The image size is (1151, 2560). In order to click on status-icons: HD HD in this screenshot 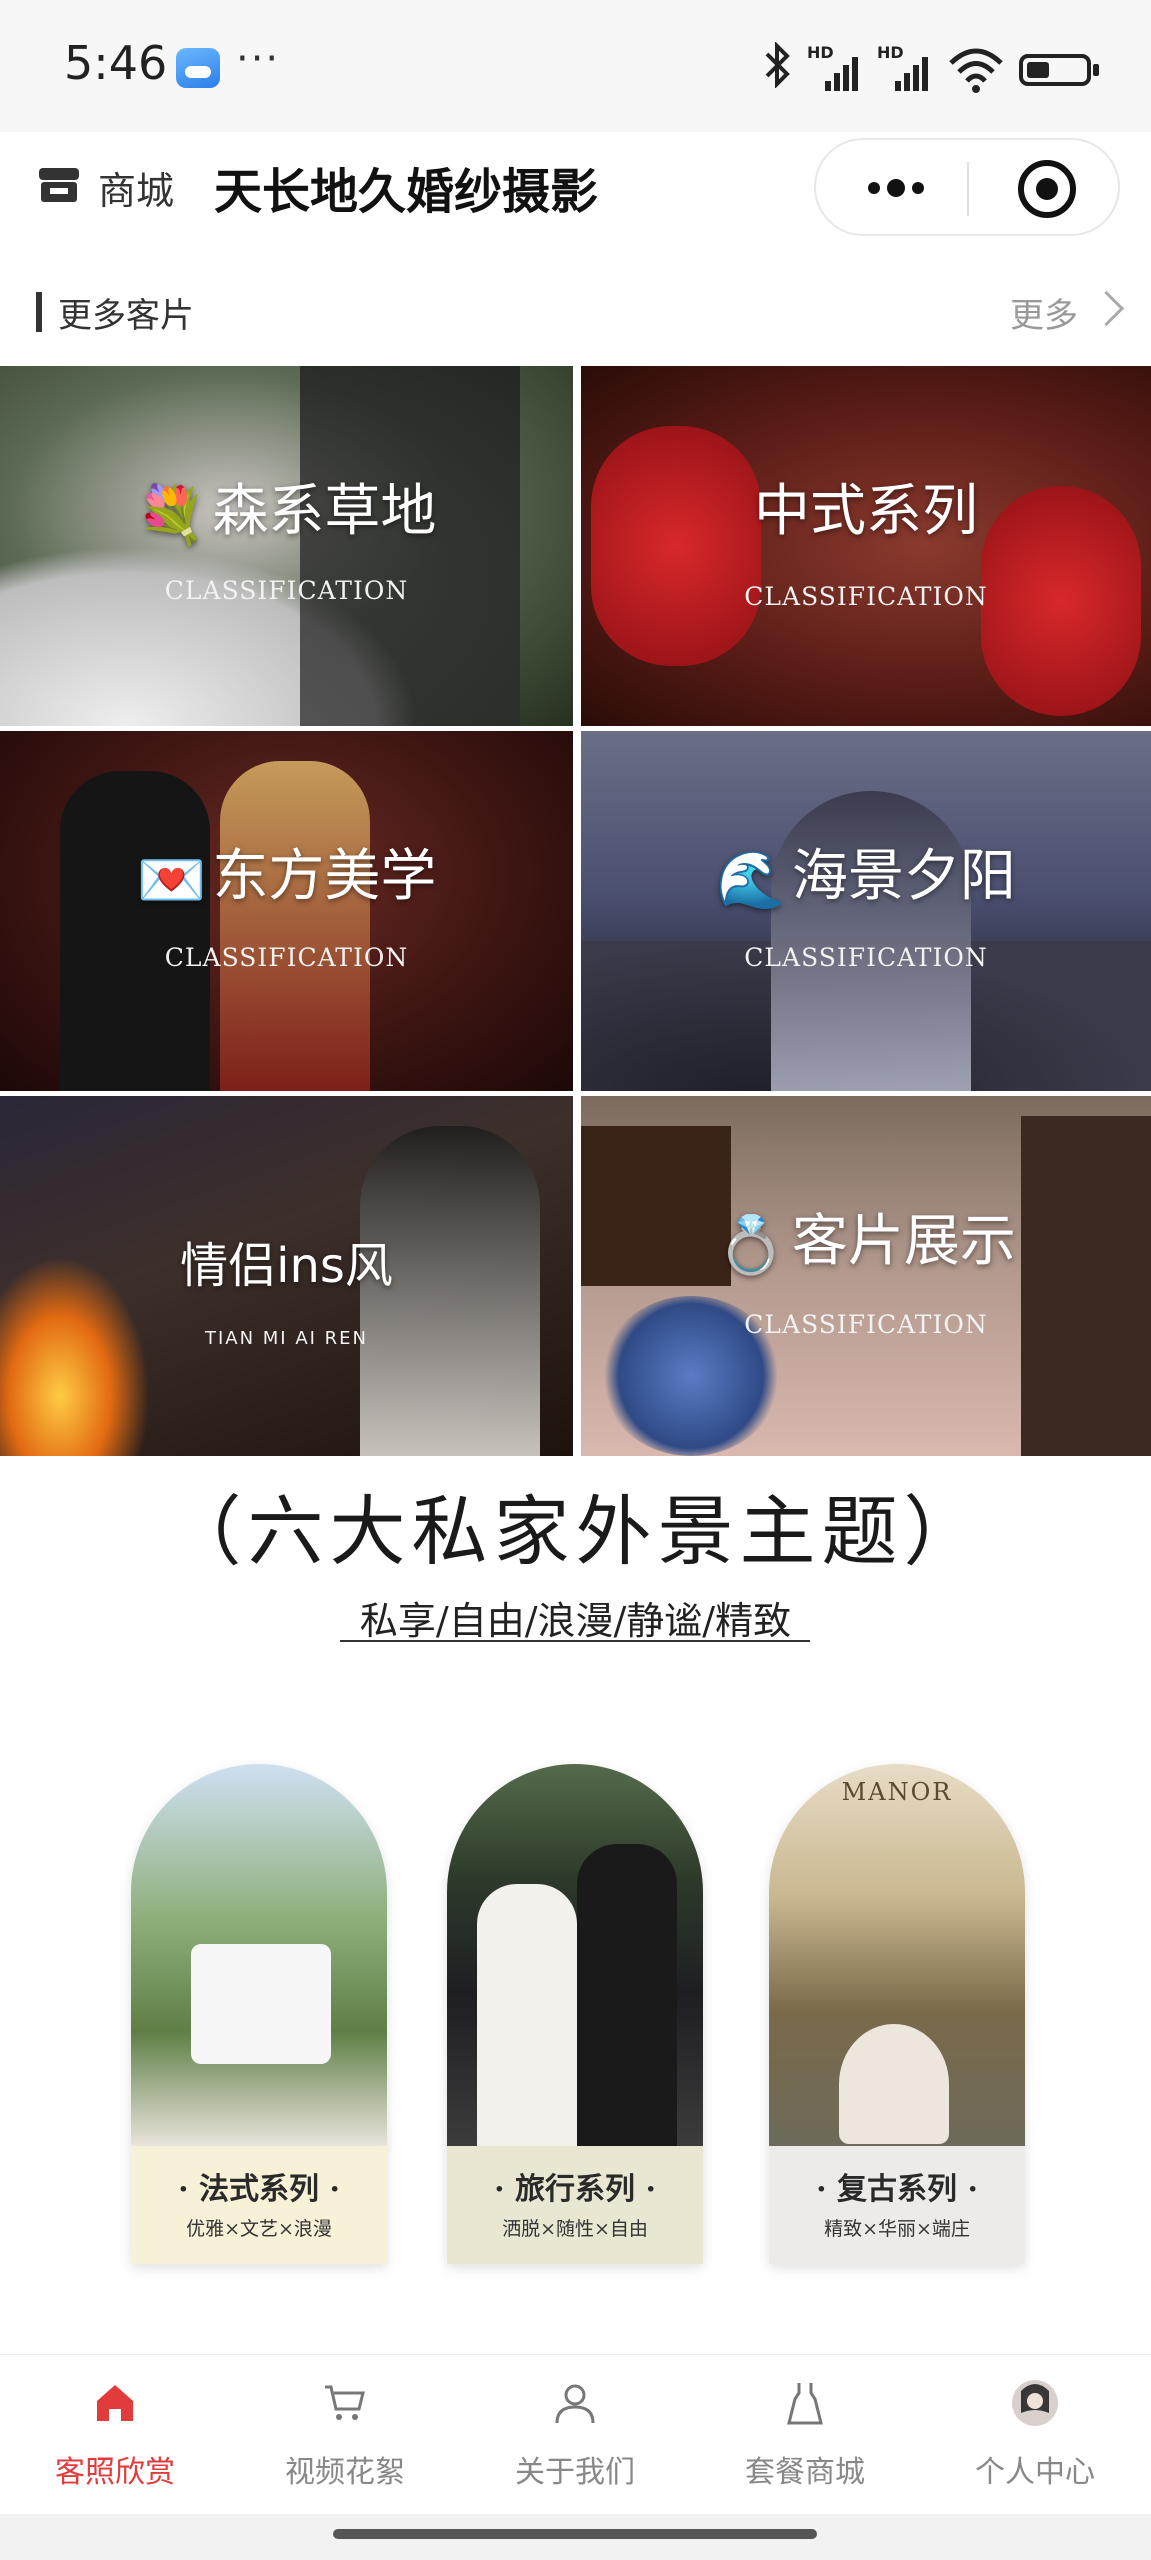, I will do `click(931, 70)`.